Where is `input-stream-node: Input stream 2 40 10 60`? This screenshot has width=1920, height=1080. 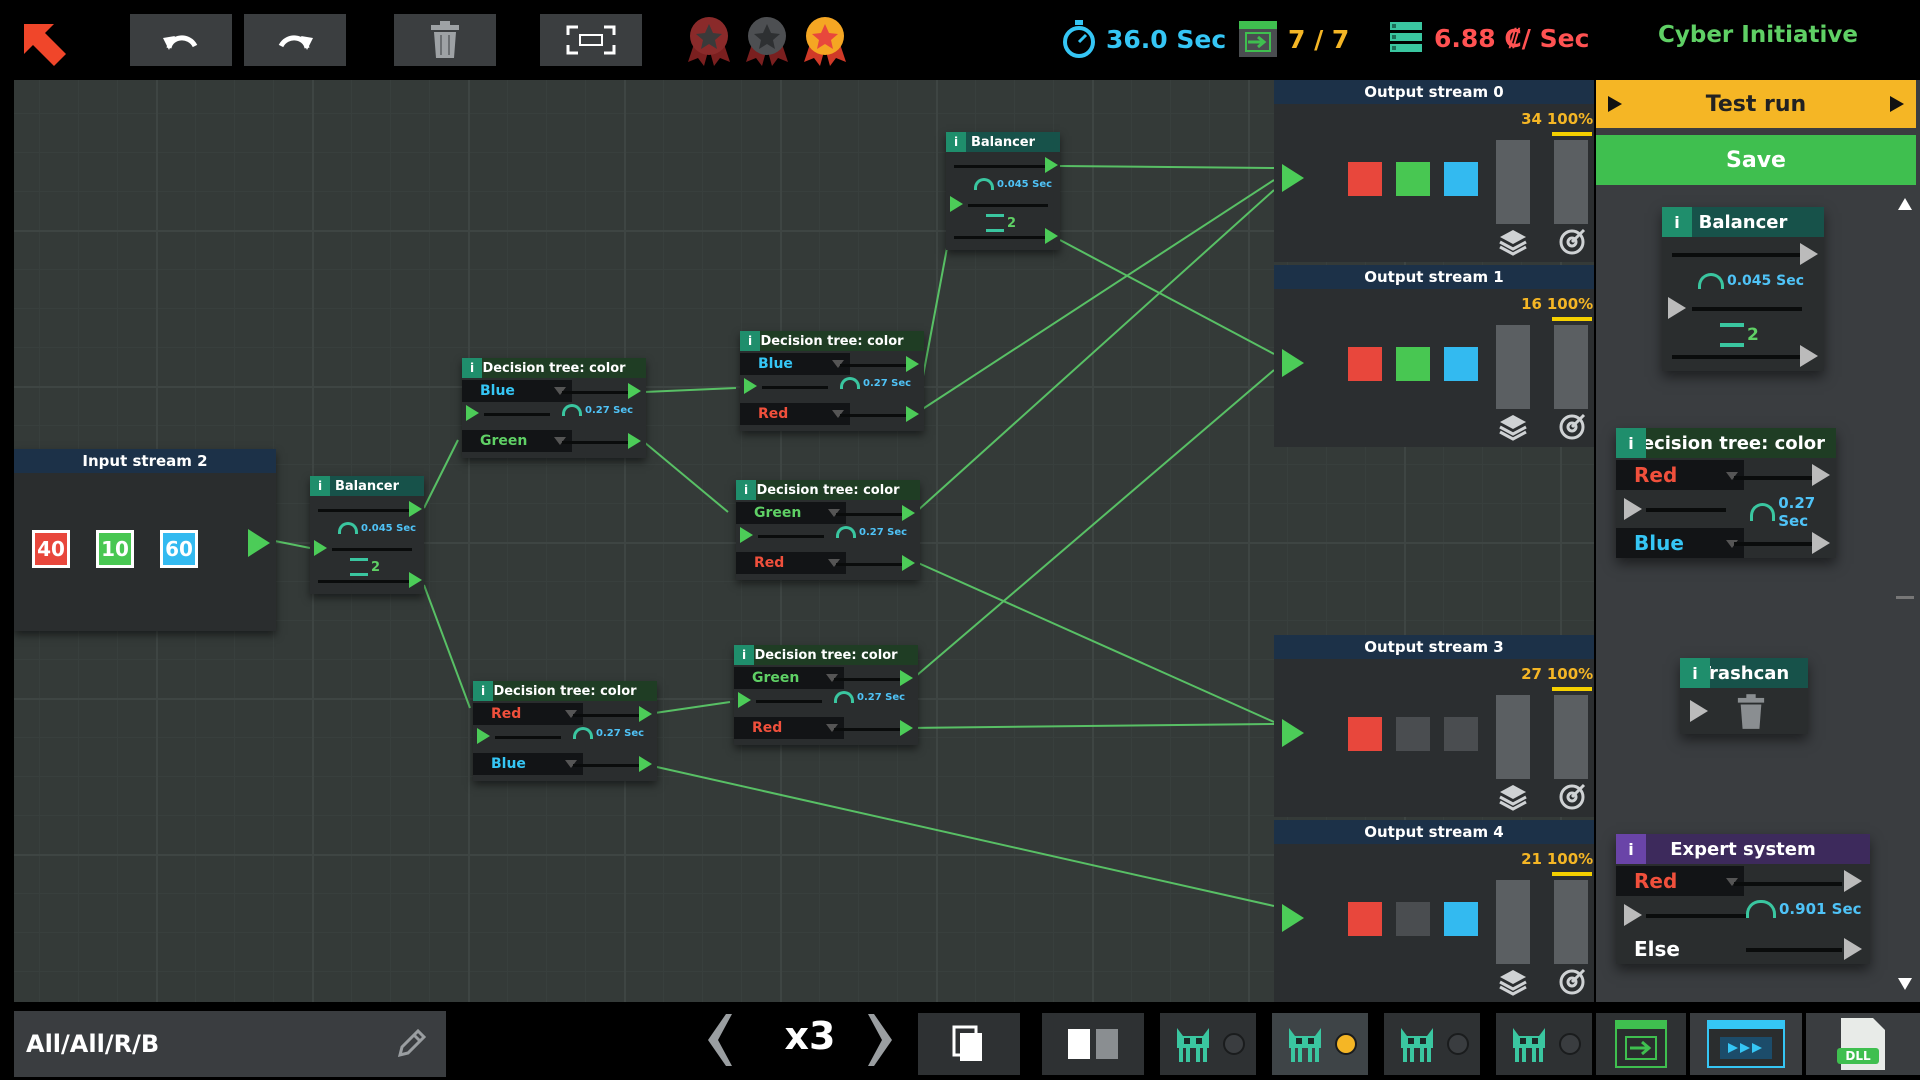 input-stream-node: Input stream 2 40 10 60 is located at coordinates (145, 540).